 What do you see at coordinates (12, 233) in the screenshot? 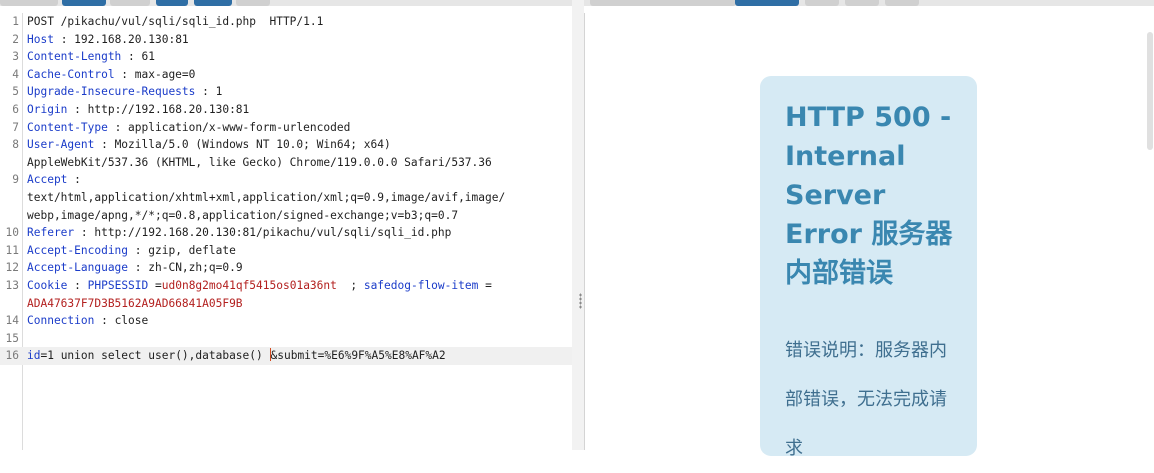
I see `line-number: 10` at bounding box center [12, 233].